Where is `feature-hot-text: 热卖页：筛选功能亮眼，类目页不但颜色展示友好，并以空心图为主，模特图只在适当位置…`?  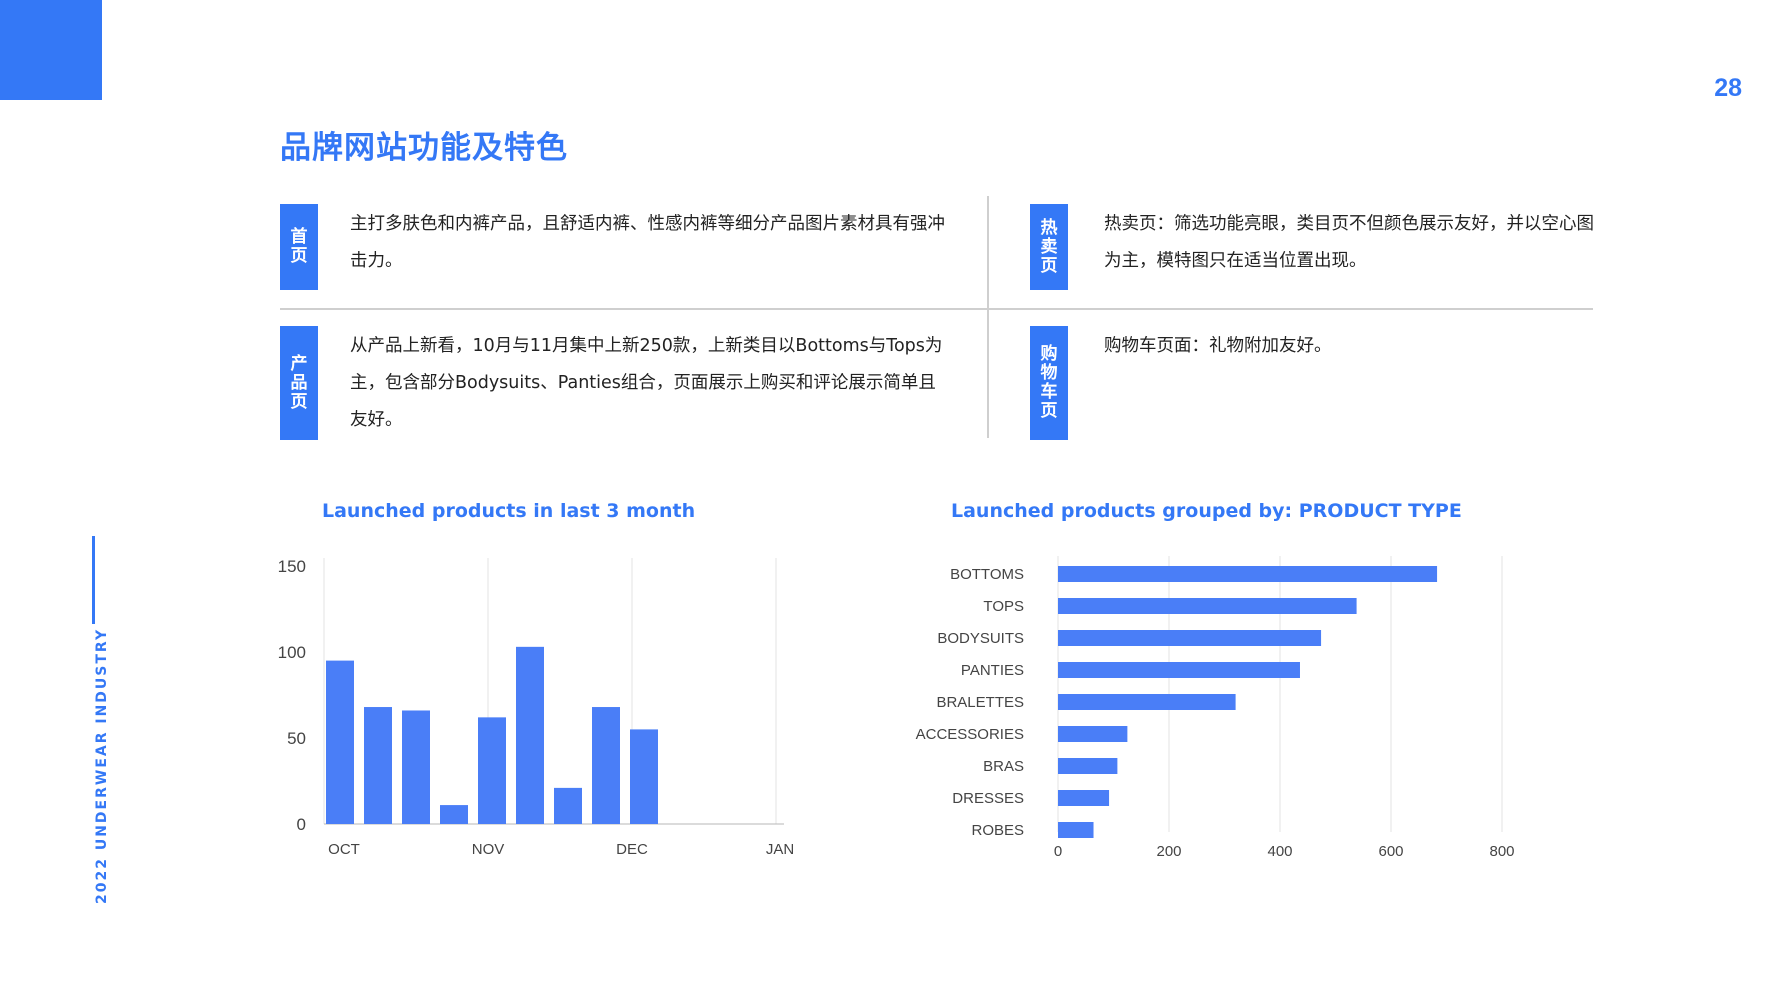
feature-hot-text: 热卖页：筛选功能亮眼，类目页不但颜色展示友好，并以空心图为主，模特图只在适当位置… is located at coordinates (1349, 242).